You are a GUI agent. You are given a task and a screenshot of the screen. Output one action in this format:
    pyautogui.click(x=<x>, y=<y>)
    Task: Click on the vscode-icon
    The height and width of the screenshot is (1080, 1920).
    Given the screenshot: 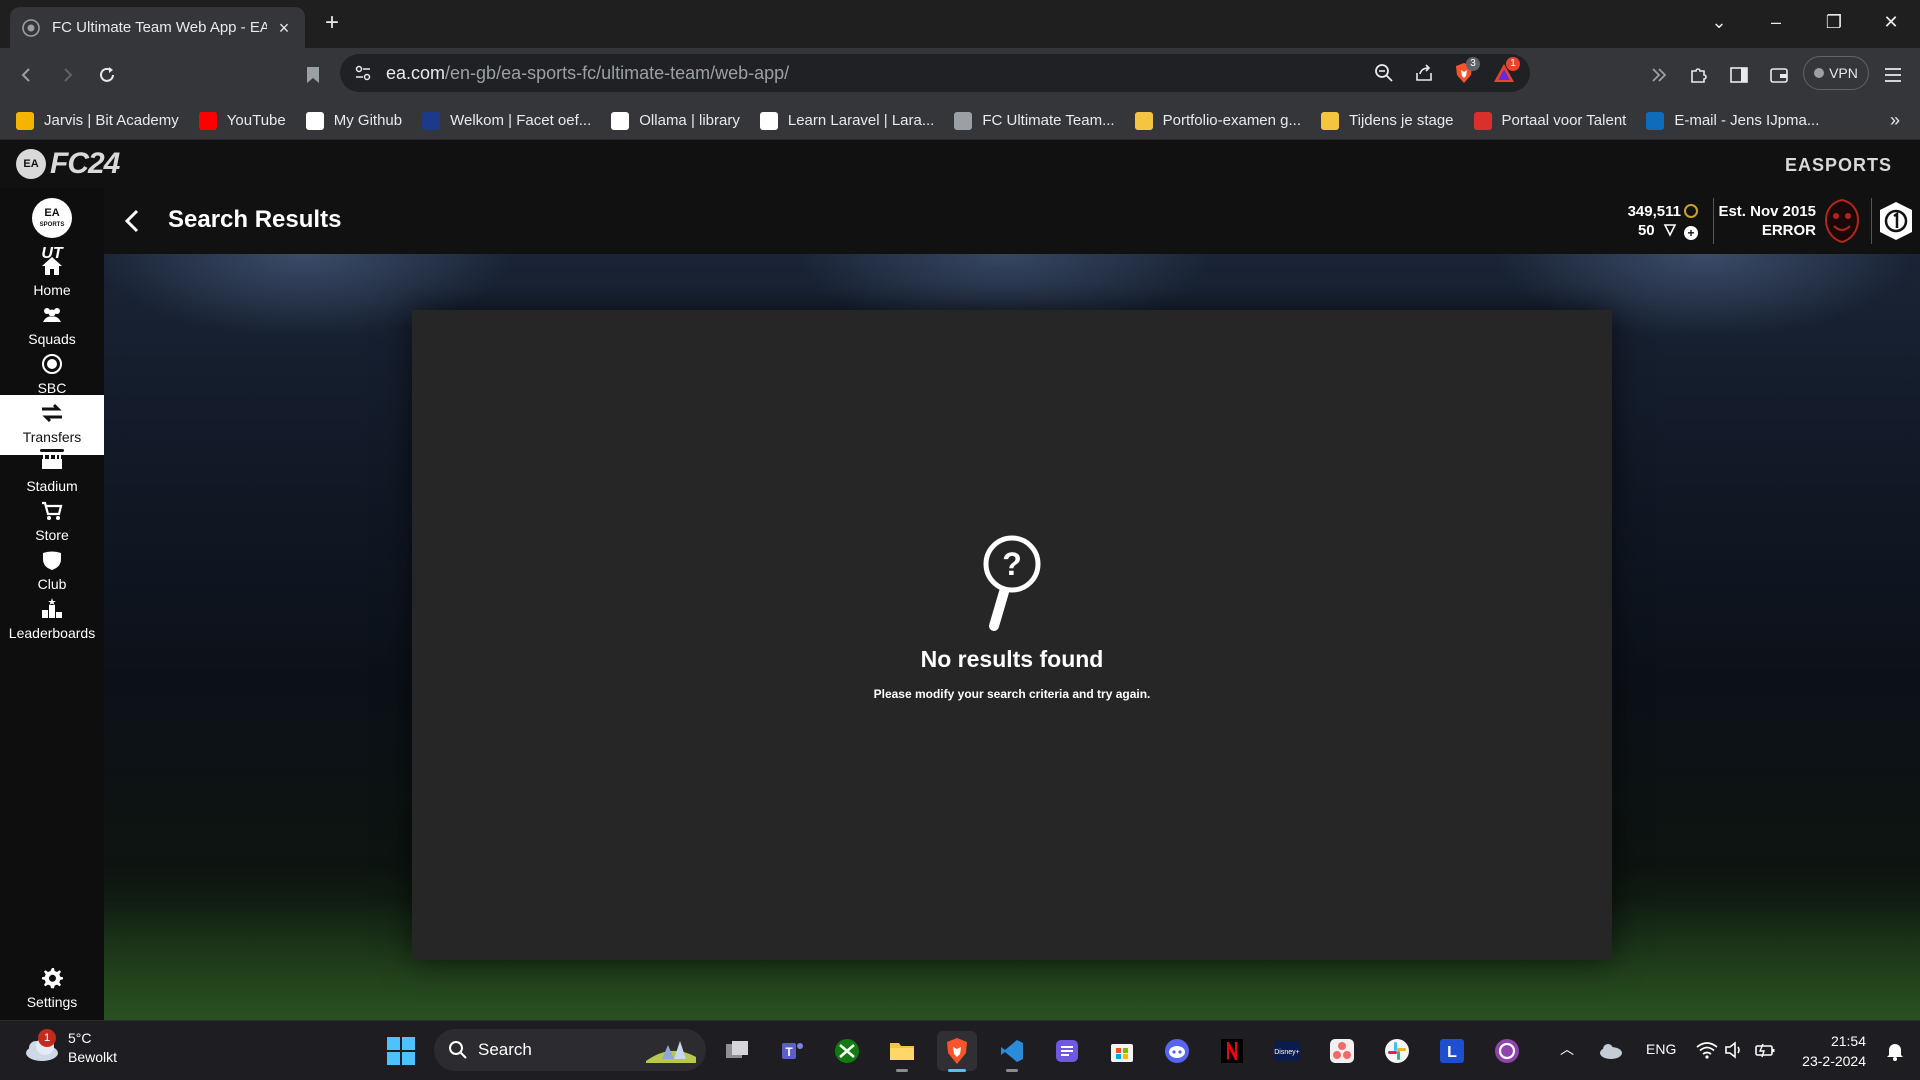 What is the action you would take?
    pyautogui.click(x=1012, y=1051)
    